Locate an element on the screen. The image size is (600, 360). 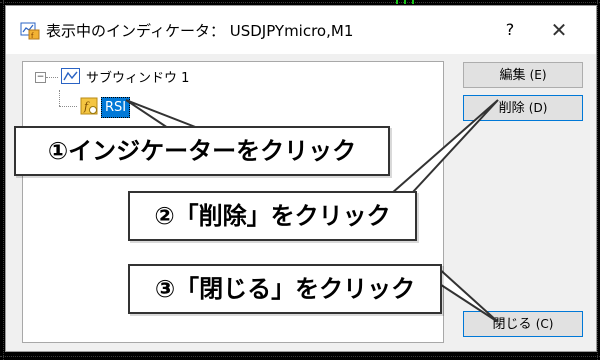
subwindow-chart-icon is located at coordinates (70, 76).